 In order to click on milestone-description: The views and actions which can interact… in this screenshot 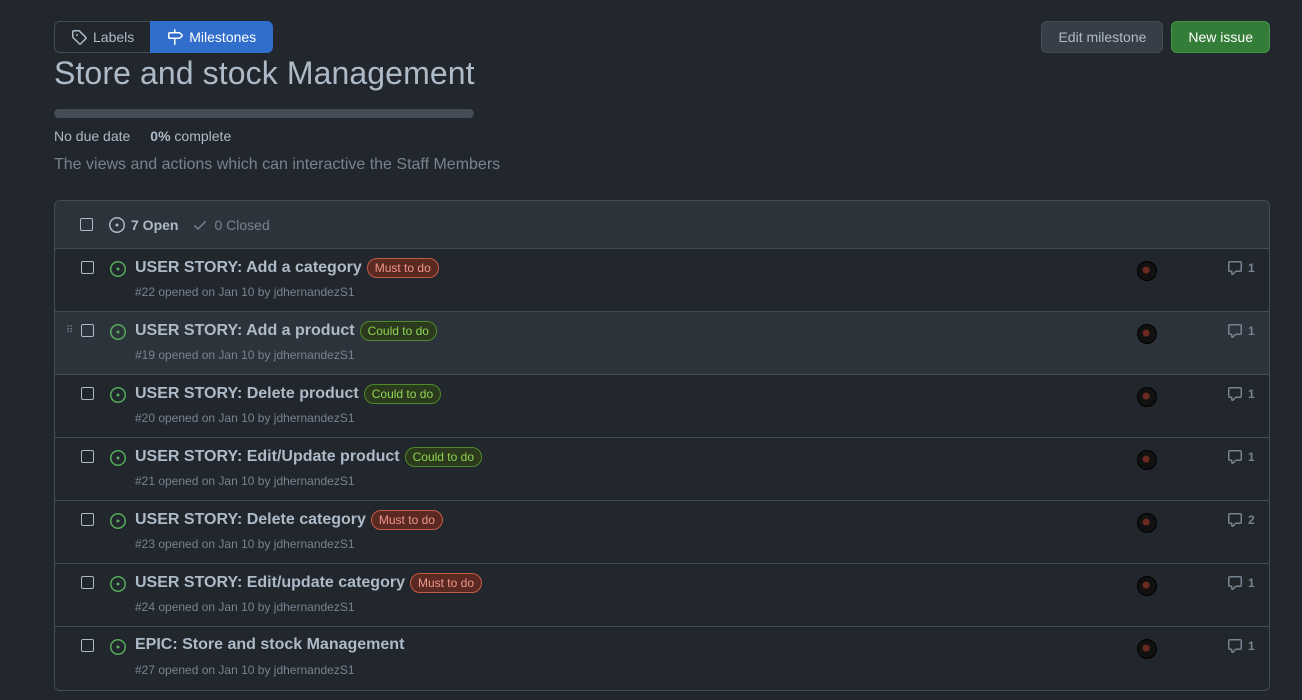, I will do `click(277, 164)`.